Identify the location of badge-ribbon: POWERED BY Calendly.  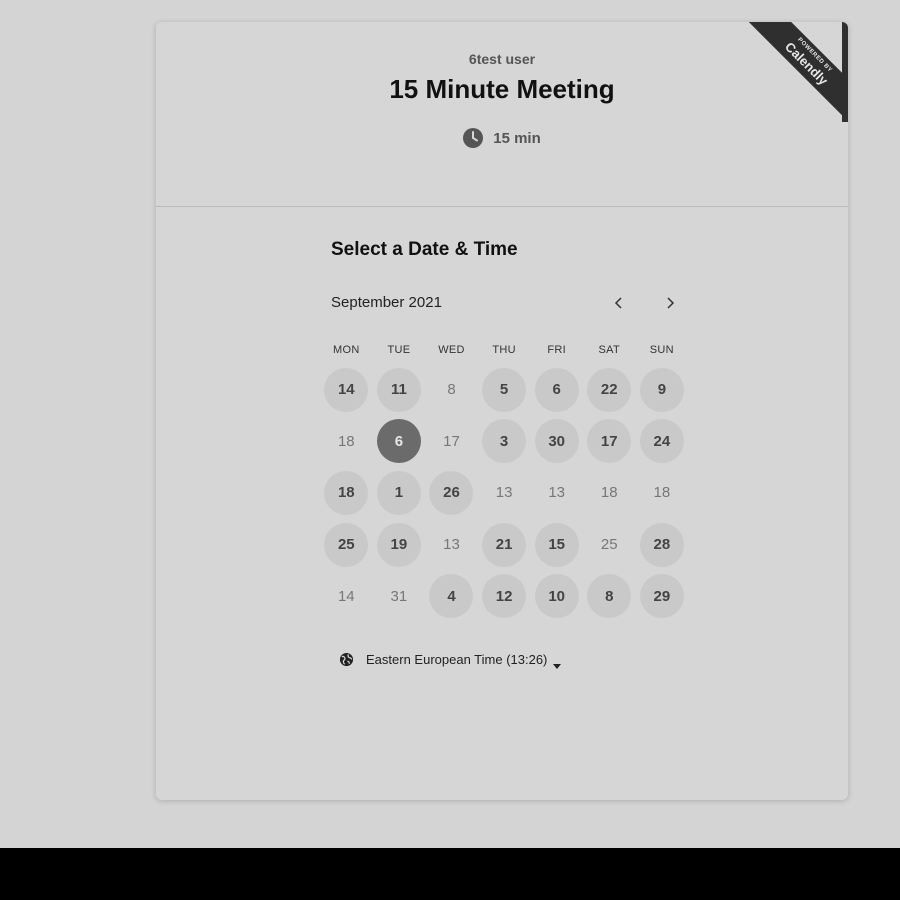
(796, 72).